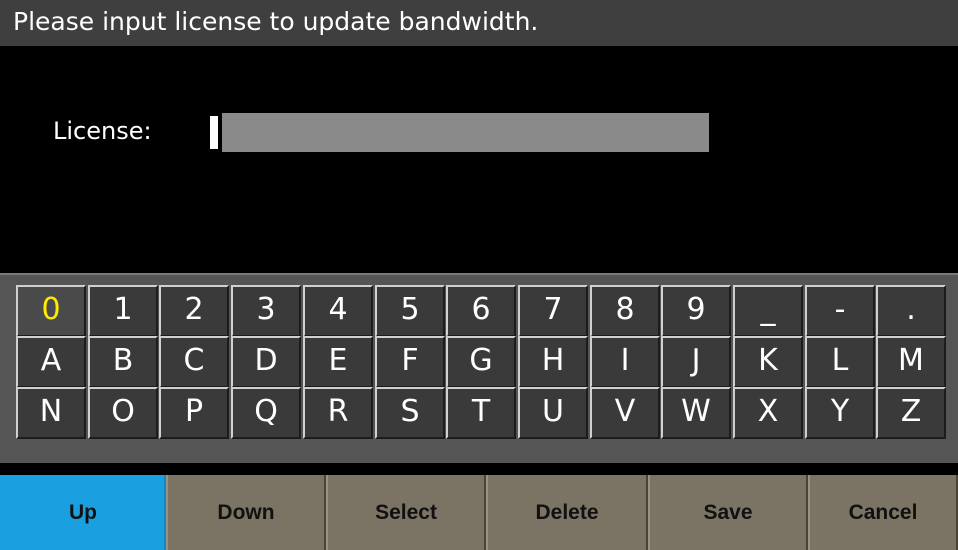 This screenshot has height=550, width=958. What do you see at coordinates (51, 362) in the screenshot?
I see `key-a: A` at bounding box center [51, 362].